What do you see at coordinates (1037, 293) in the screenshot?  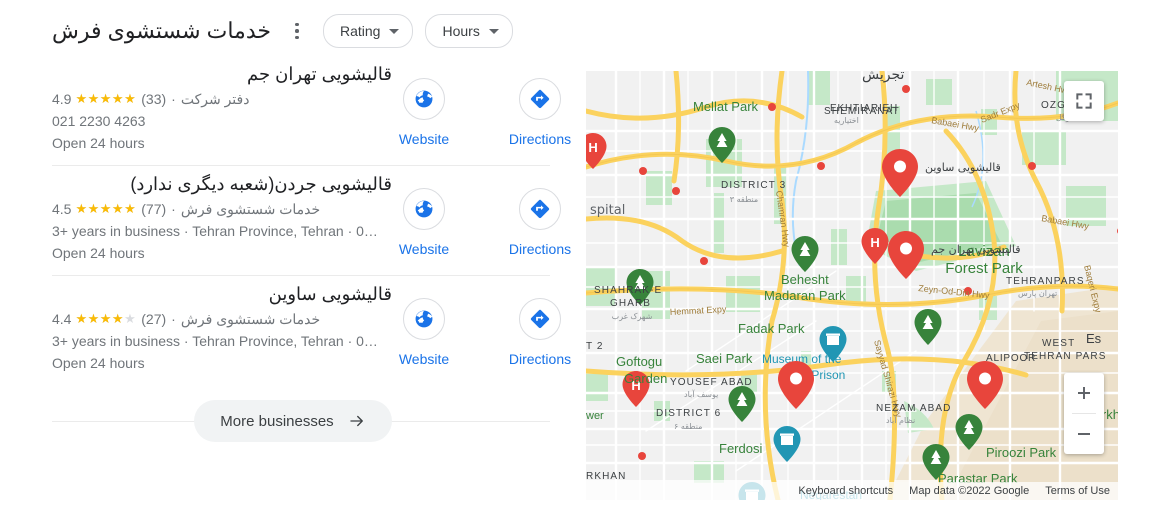 I see `map-label: تهران پارس` at bounding box center [1037, 293].